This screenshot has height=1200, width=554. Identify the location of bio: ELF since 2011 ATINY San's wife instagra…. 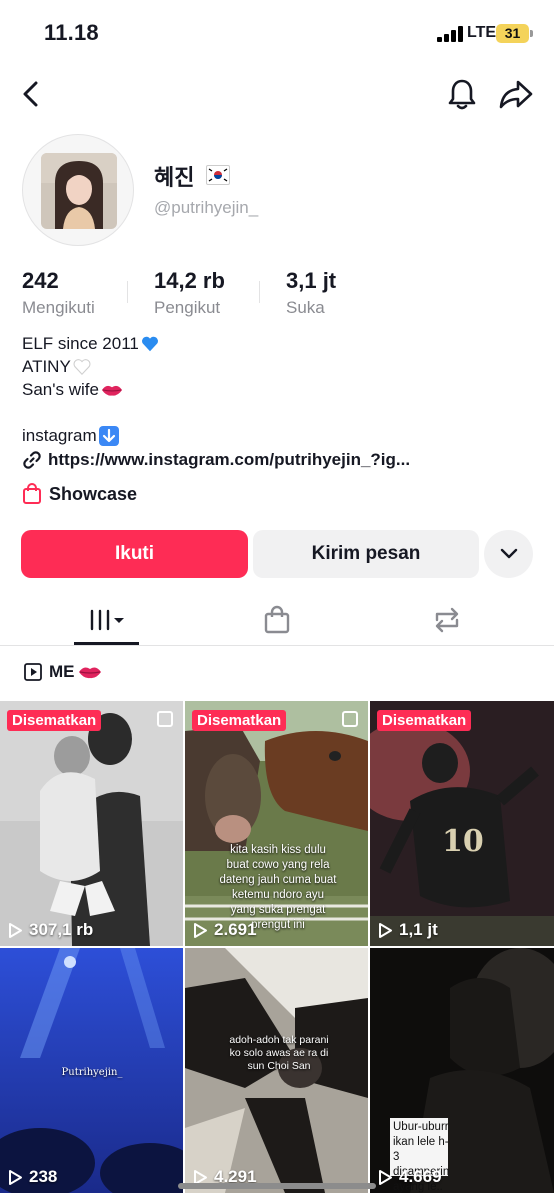
(90, 389).